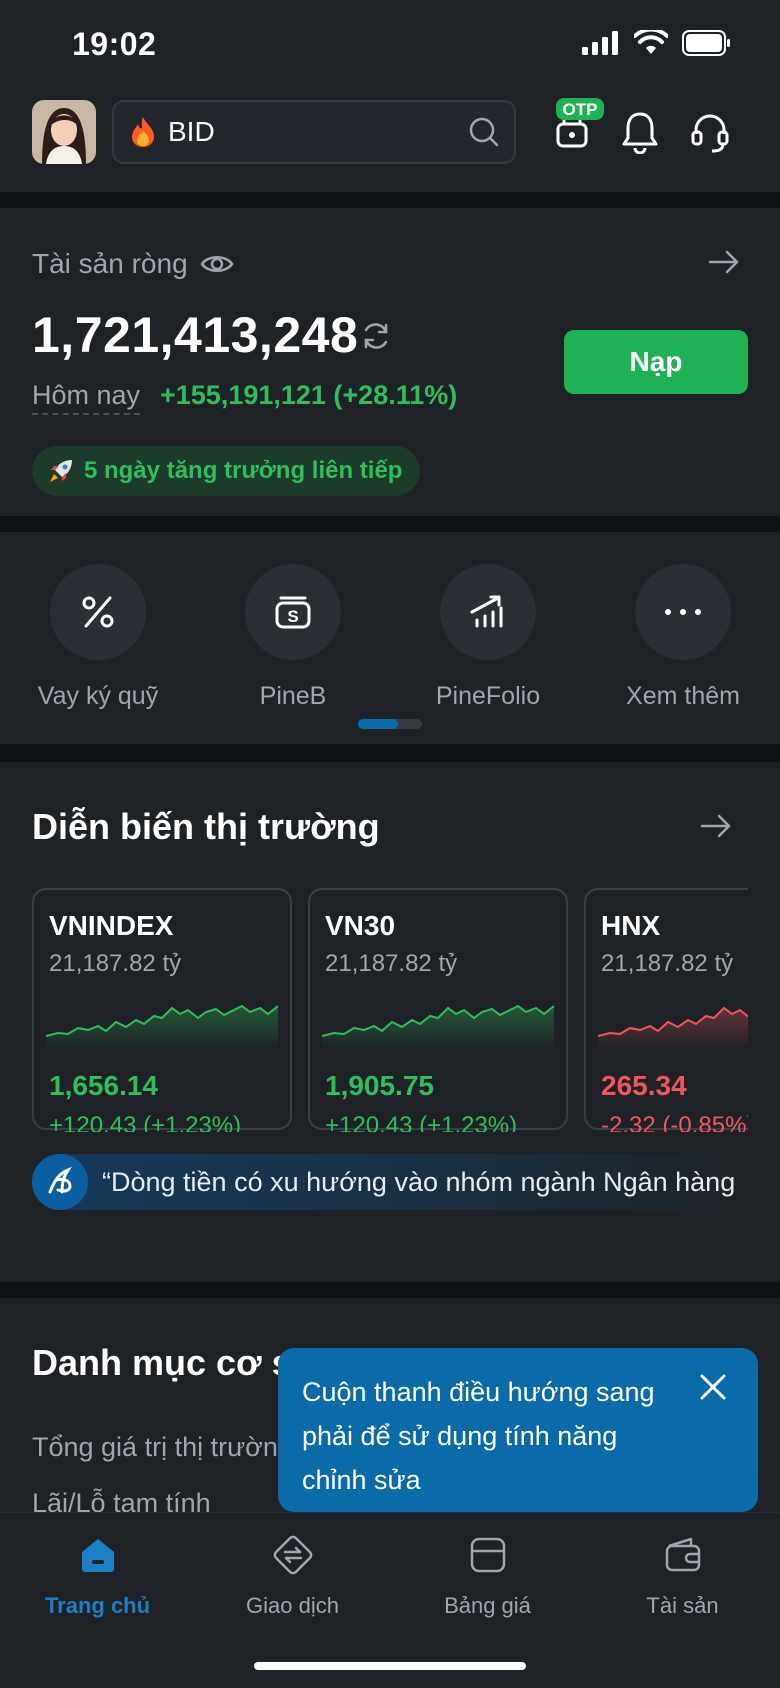 The width and height of the screenshot is (780, 1688). I want to click on shortcuts-section: Vay ký quỹ S PineB PineFolio Xem thêm, so click(390, 638).